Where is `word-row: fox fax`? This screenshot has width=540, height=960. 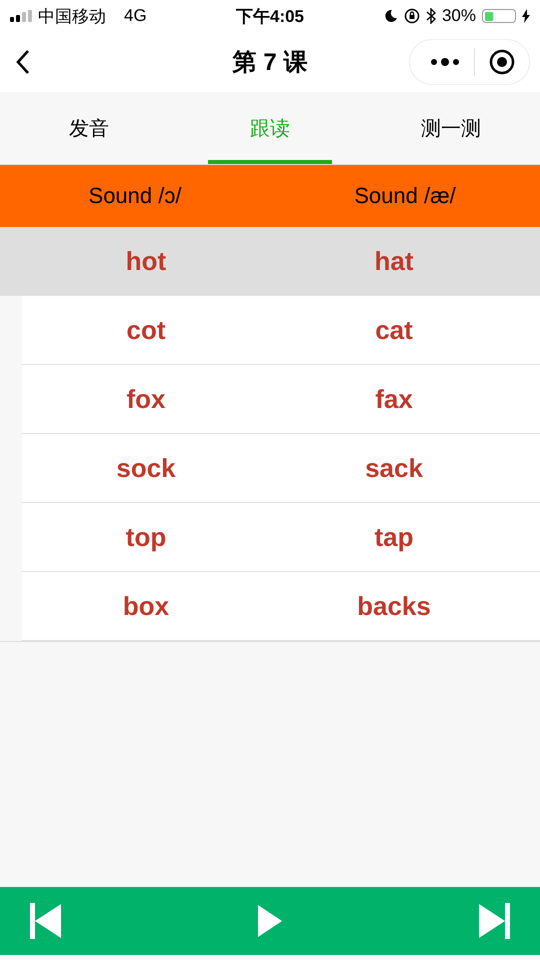 word-row: fox fax is located at coordinates (281, 399).